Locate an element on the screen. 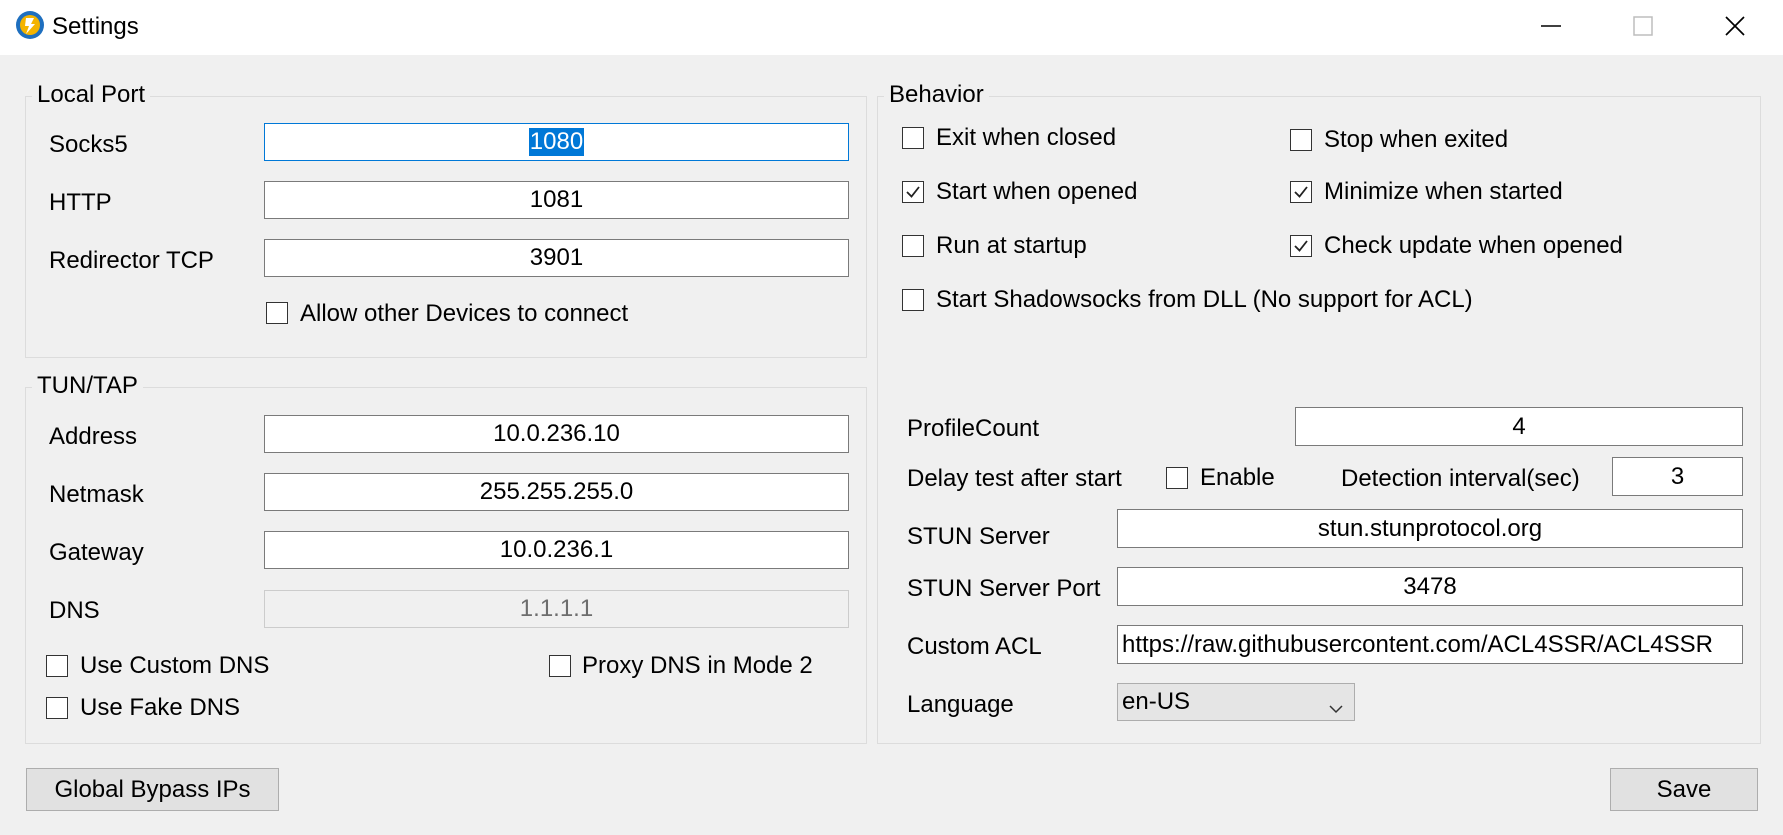  title-bar: Settings is located at coordinates (891, 27).